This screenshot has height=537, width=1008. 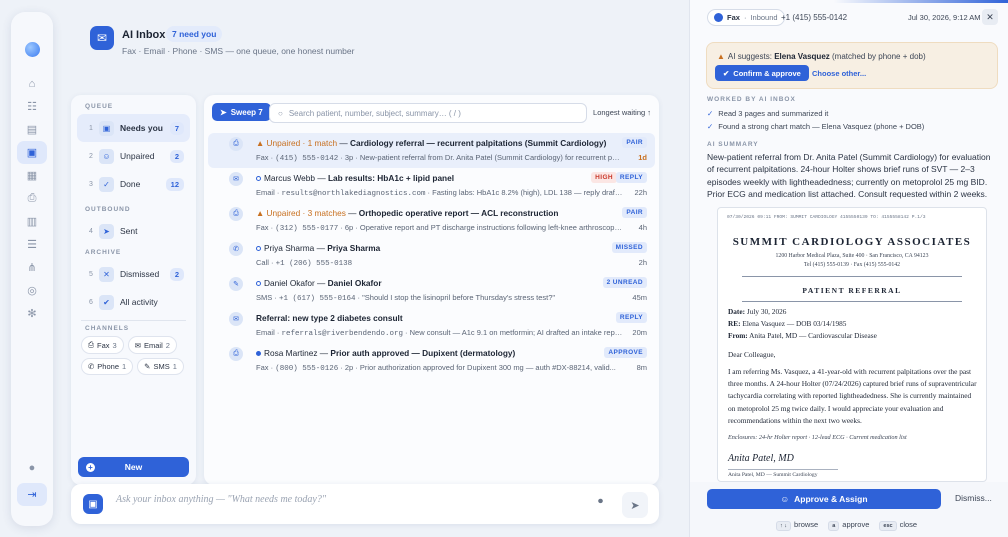 I want to click on confirm-approve-button: ✔ Confirm & approve, so click(x=762, y=73).